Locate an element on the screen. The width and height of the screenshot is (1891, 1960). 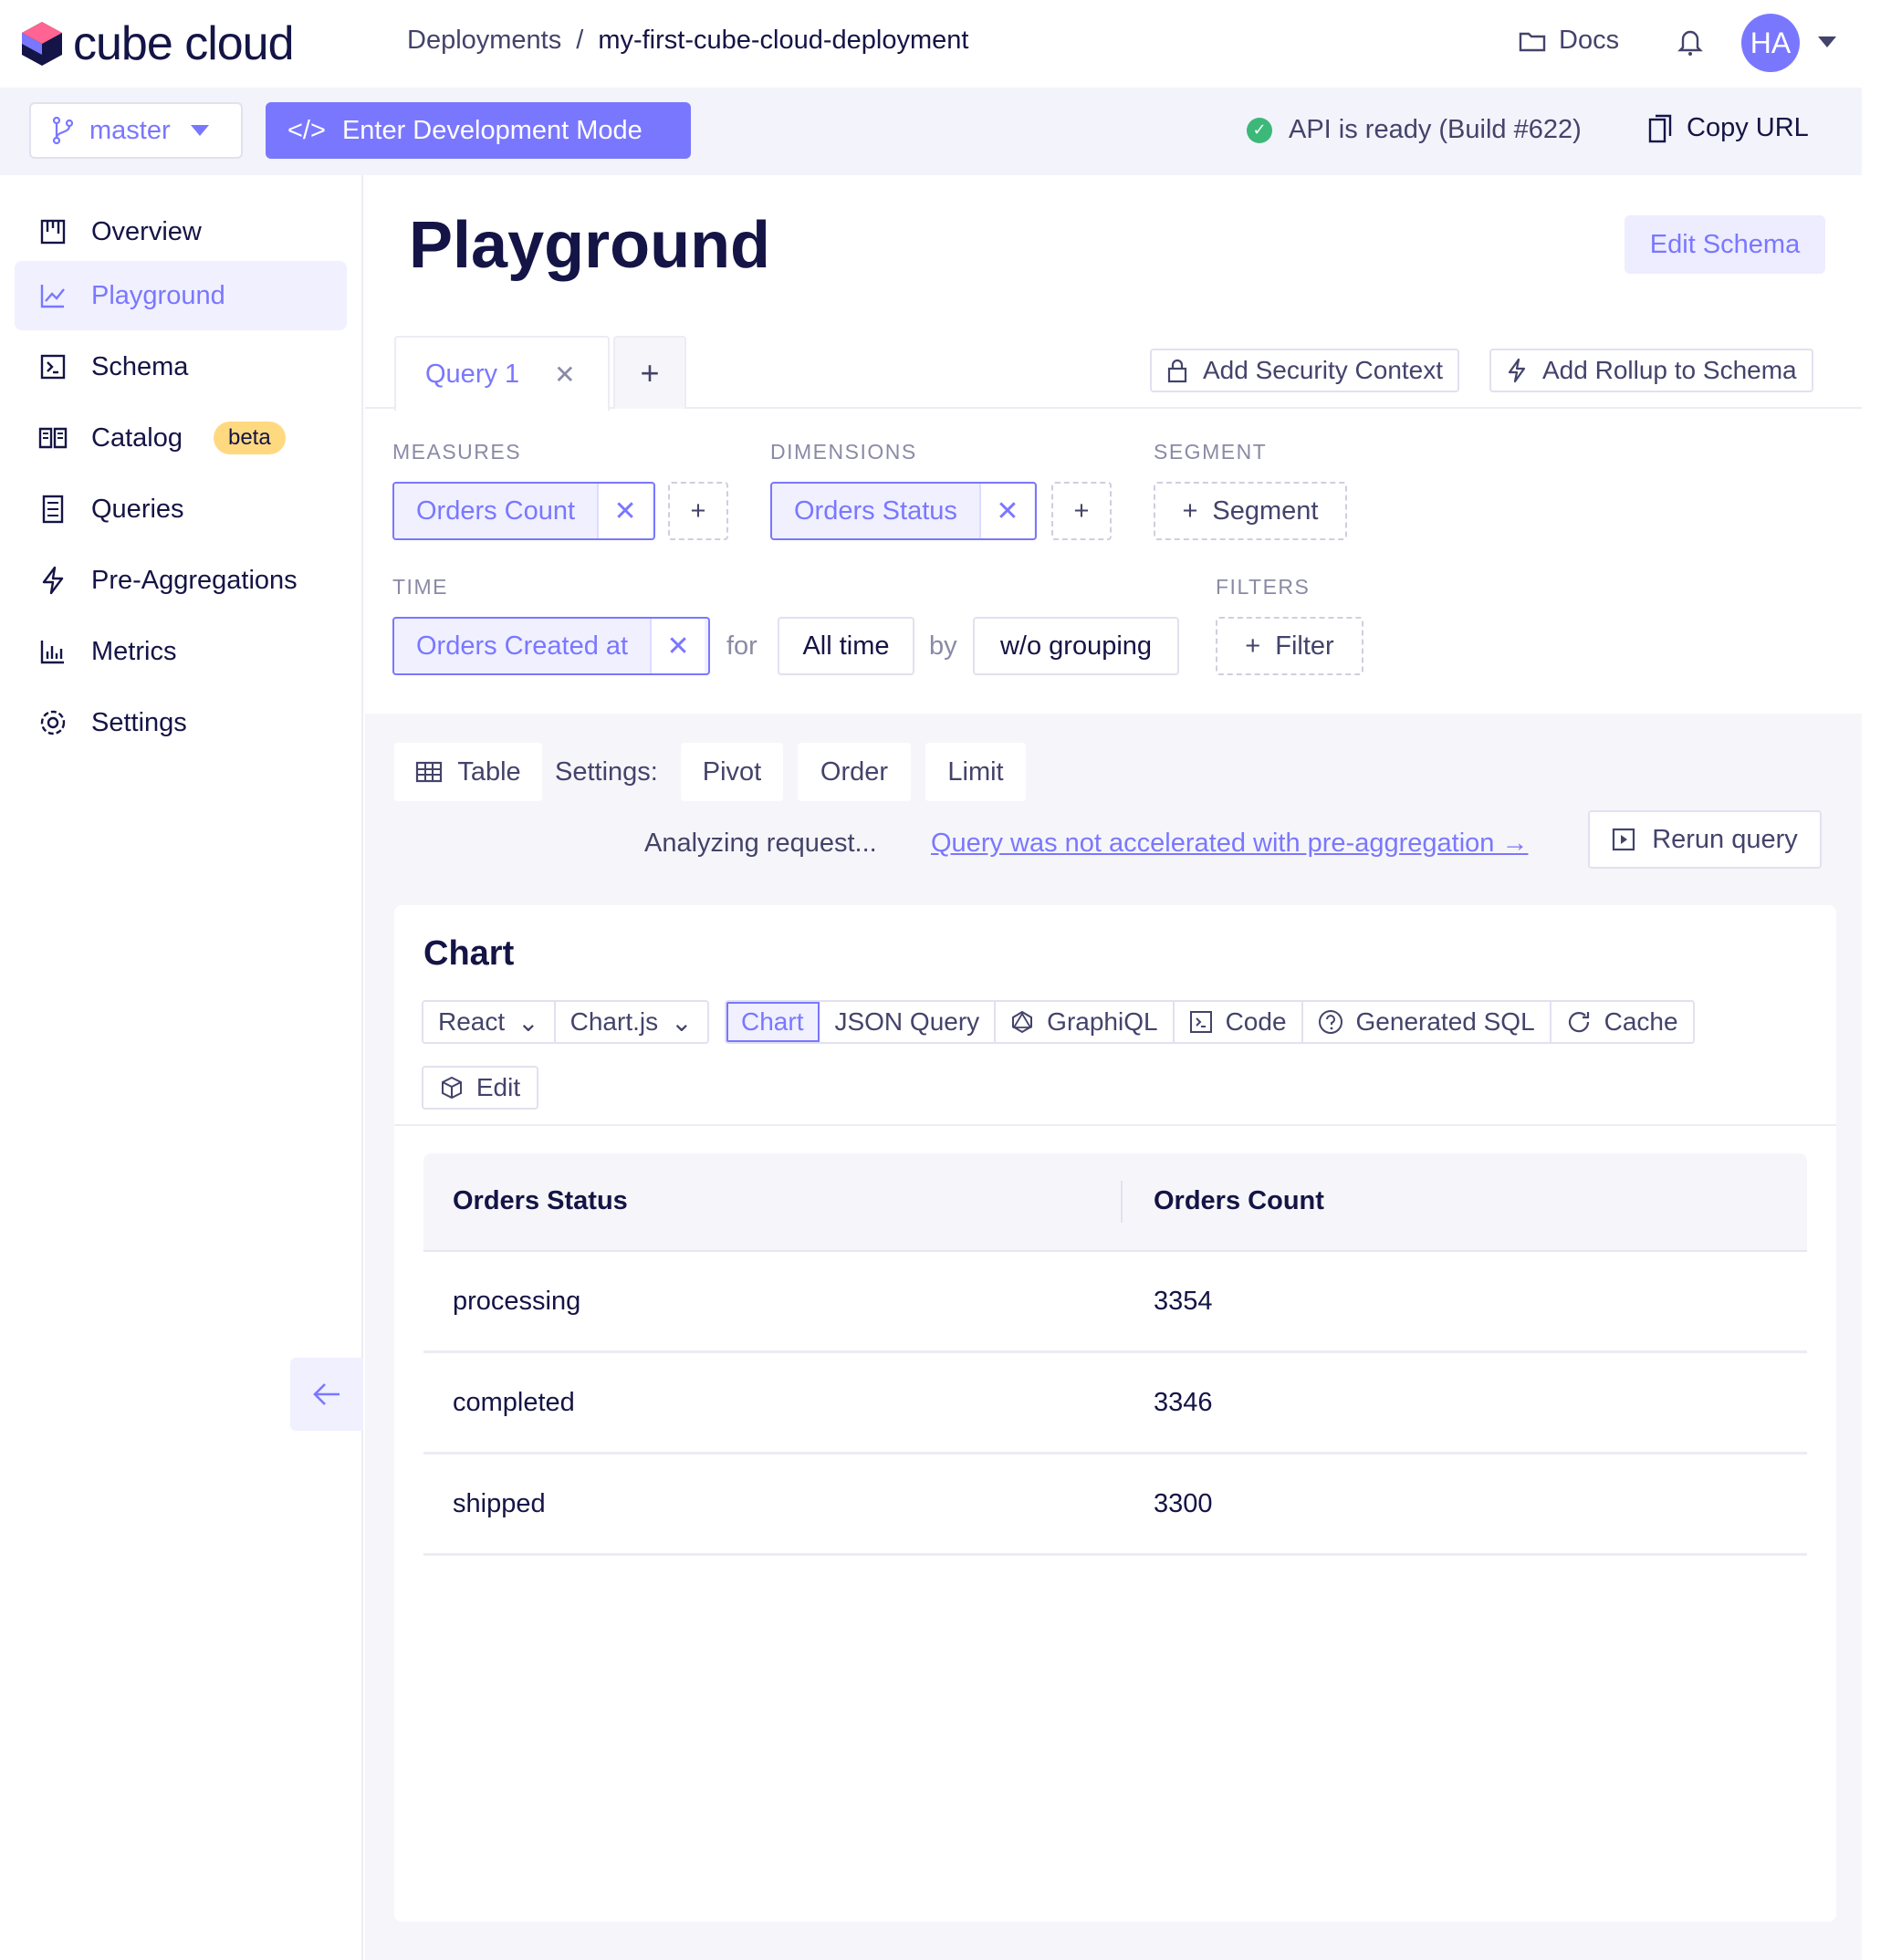
tab-code: Code is located at coordinates (1238, 1022).